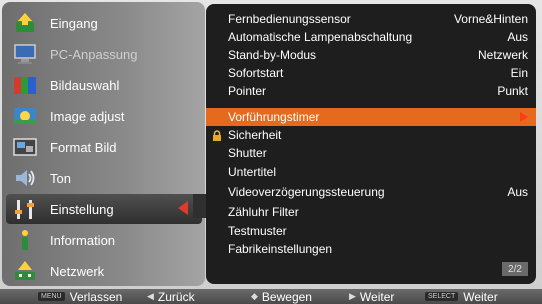  What do you see at coordinates (82, 209) in the screenshot?
I see `sidebar-item-label: Einstellung` at bounding box center [82, 209].